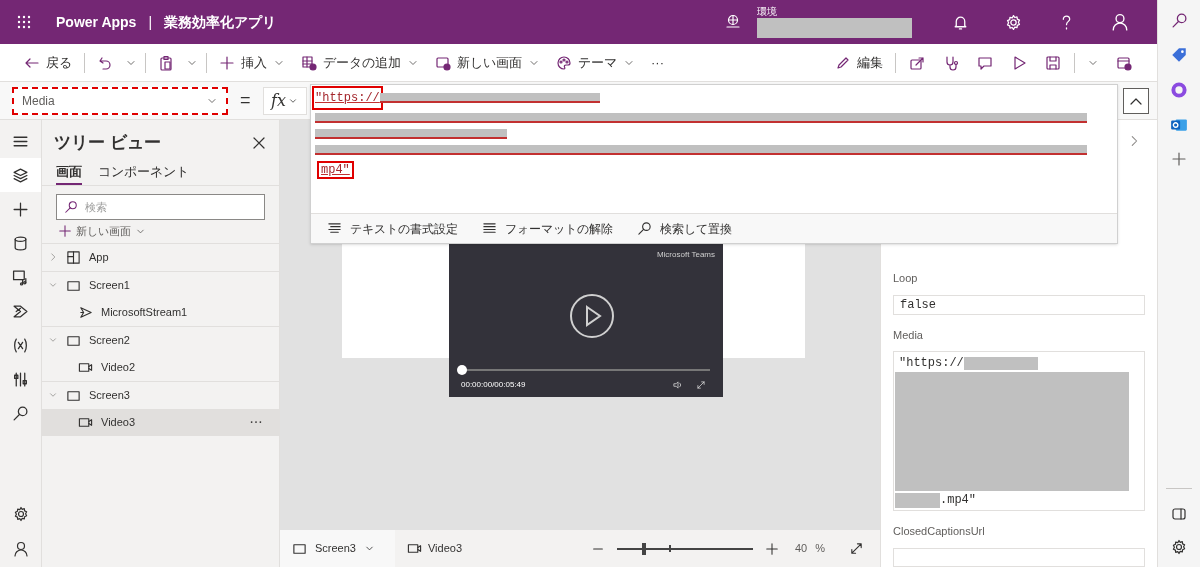  Describe the element at coordinates (414, 548) in the screenshot. I see `video-camera-icon` at that location.